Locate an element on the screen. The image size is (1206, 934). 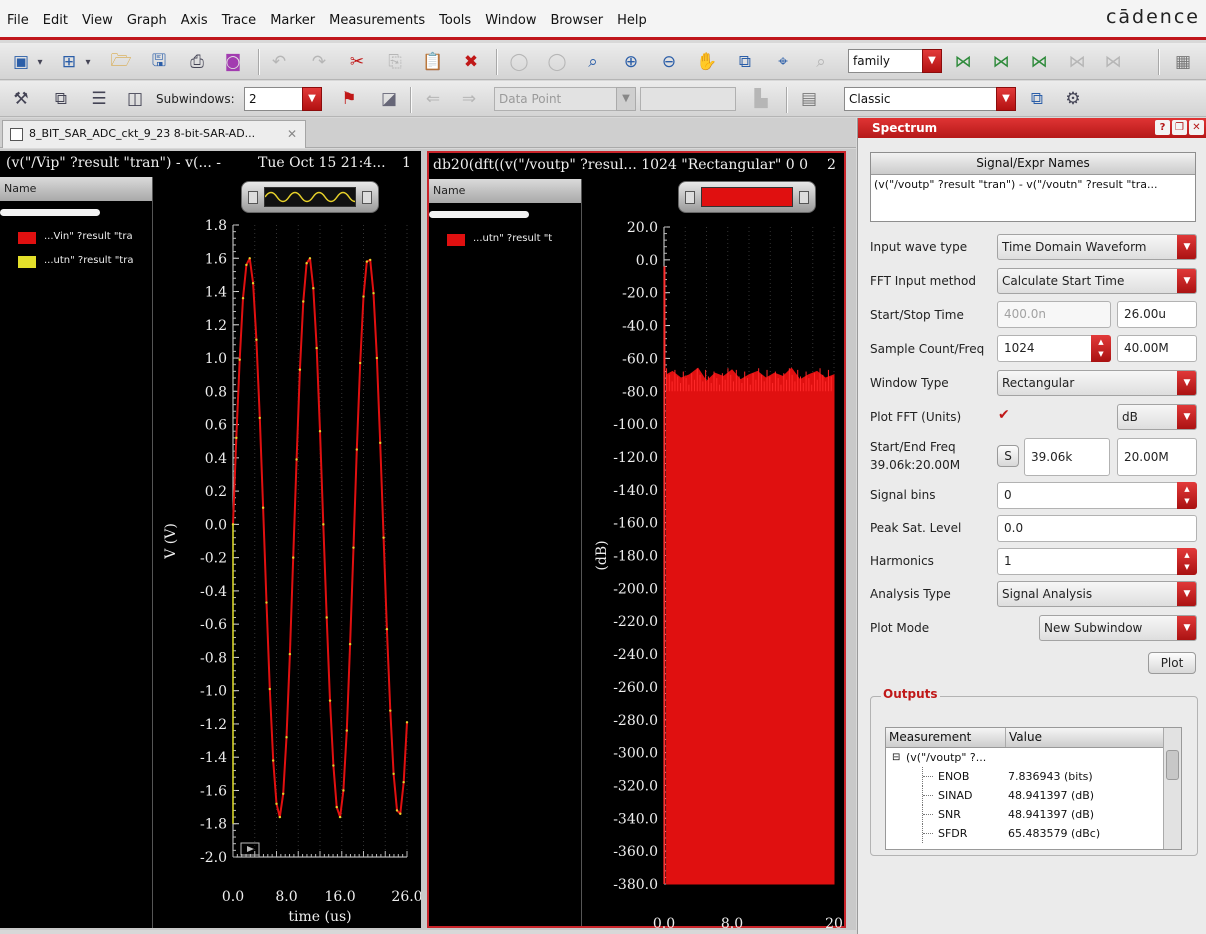
stop-time-input: 26.00u is located at coordinates (1157, 314).